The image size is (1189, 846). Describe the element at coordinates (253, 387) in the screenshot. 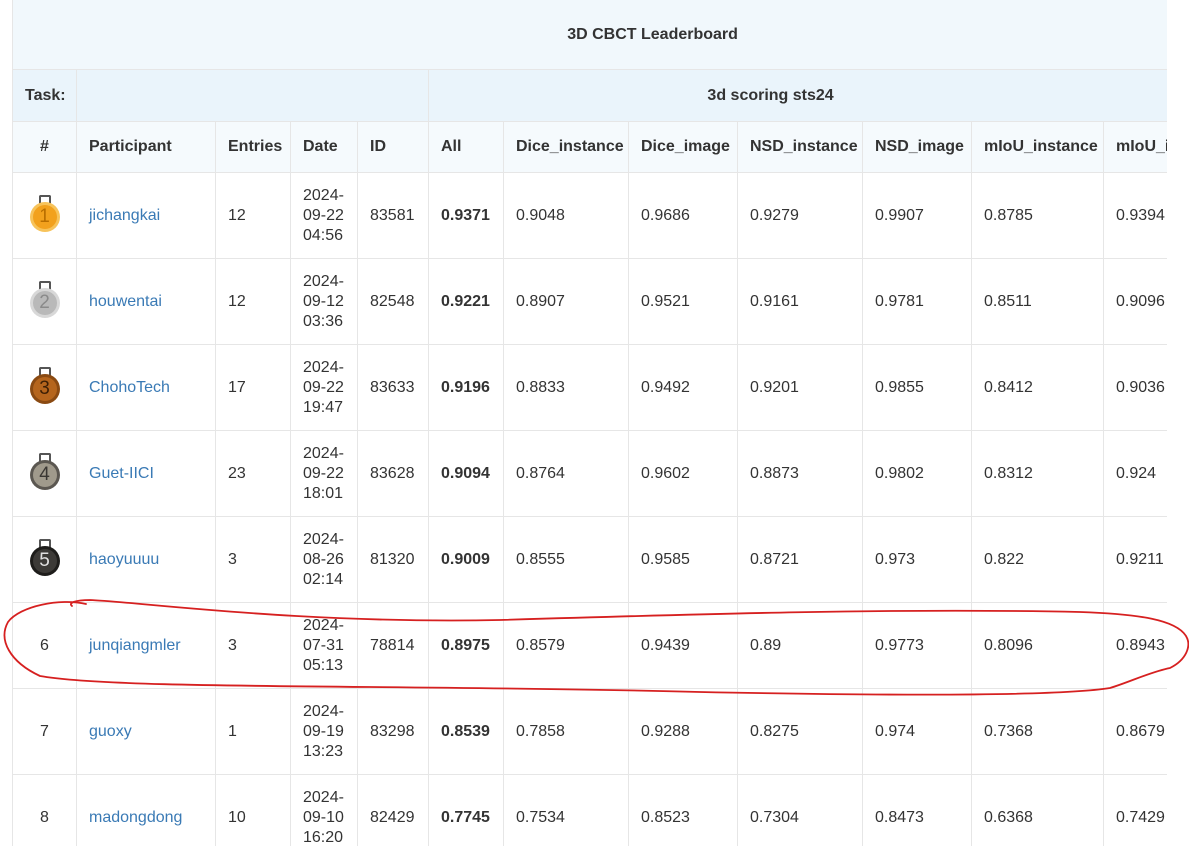

I see `entries-cell: 17` at that location.